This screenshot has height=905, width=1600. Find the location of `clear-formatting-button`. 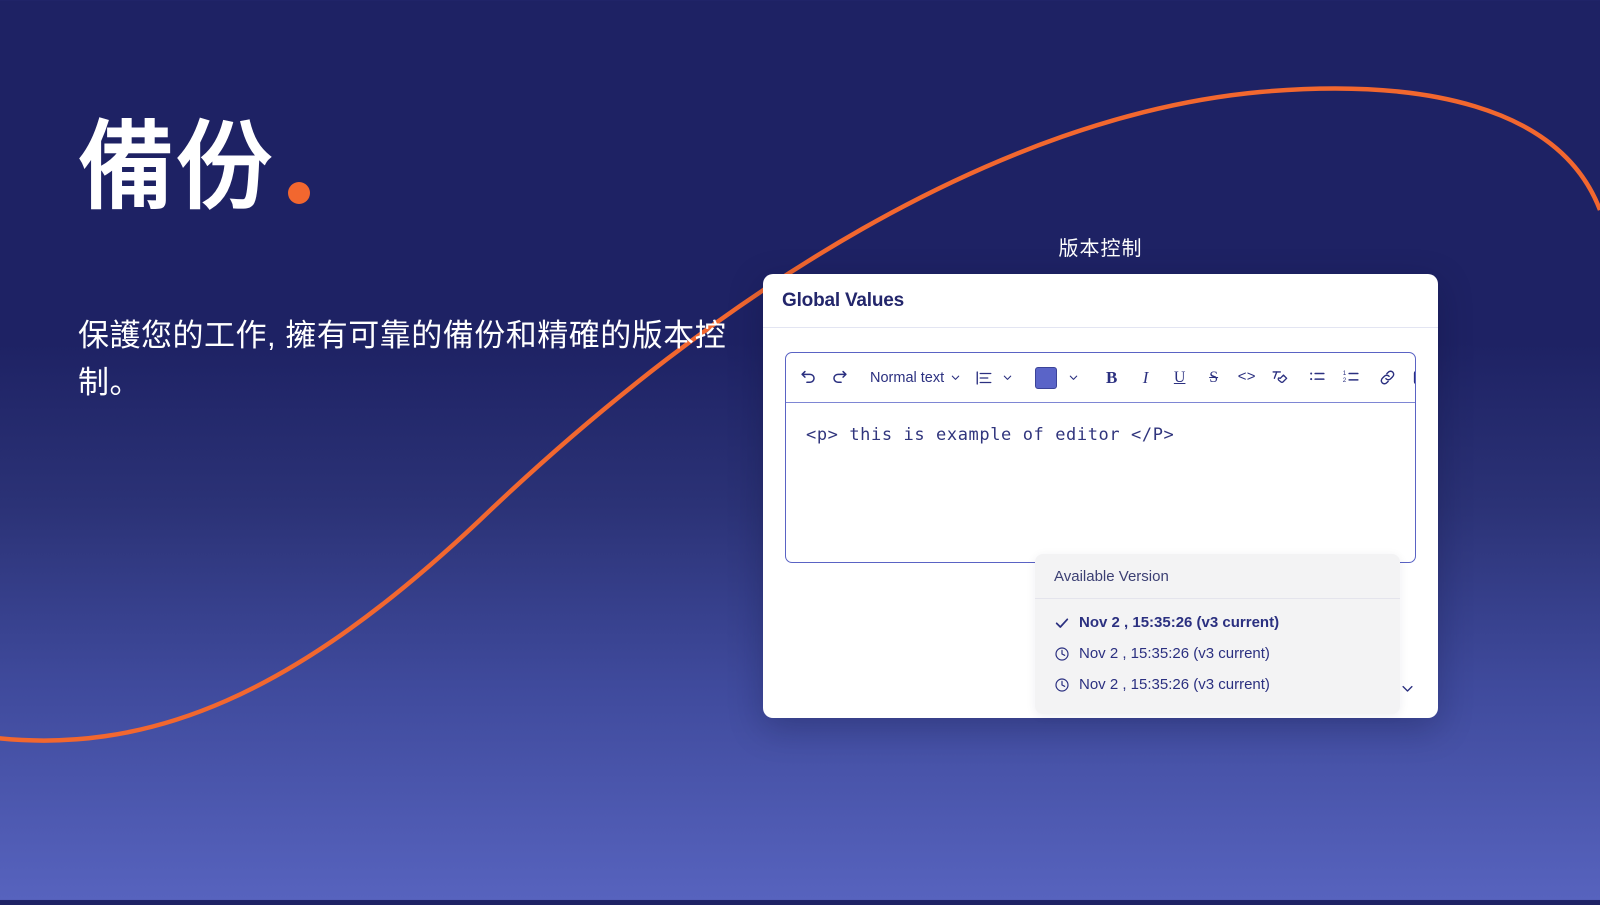

clear-formatting-button is located at coordinates (1279, 378).